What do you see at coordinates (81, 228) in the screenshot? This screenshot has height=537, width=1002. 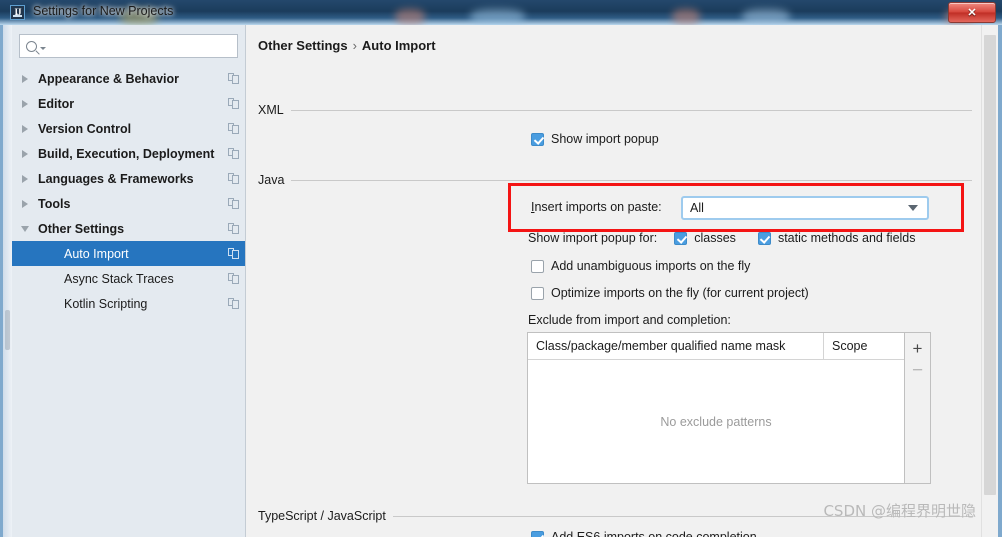 I see `sidebar-item-label: Other Settings` at bounding box center [81, 228].